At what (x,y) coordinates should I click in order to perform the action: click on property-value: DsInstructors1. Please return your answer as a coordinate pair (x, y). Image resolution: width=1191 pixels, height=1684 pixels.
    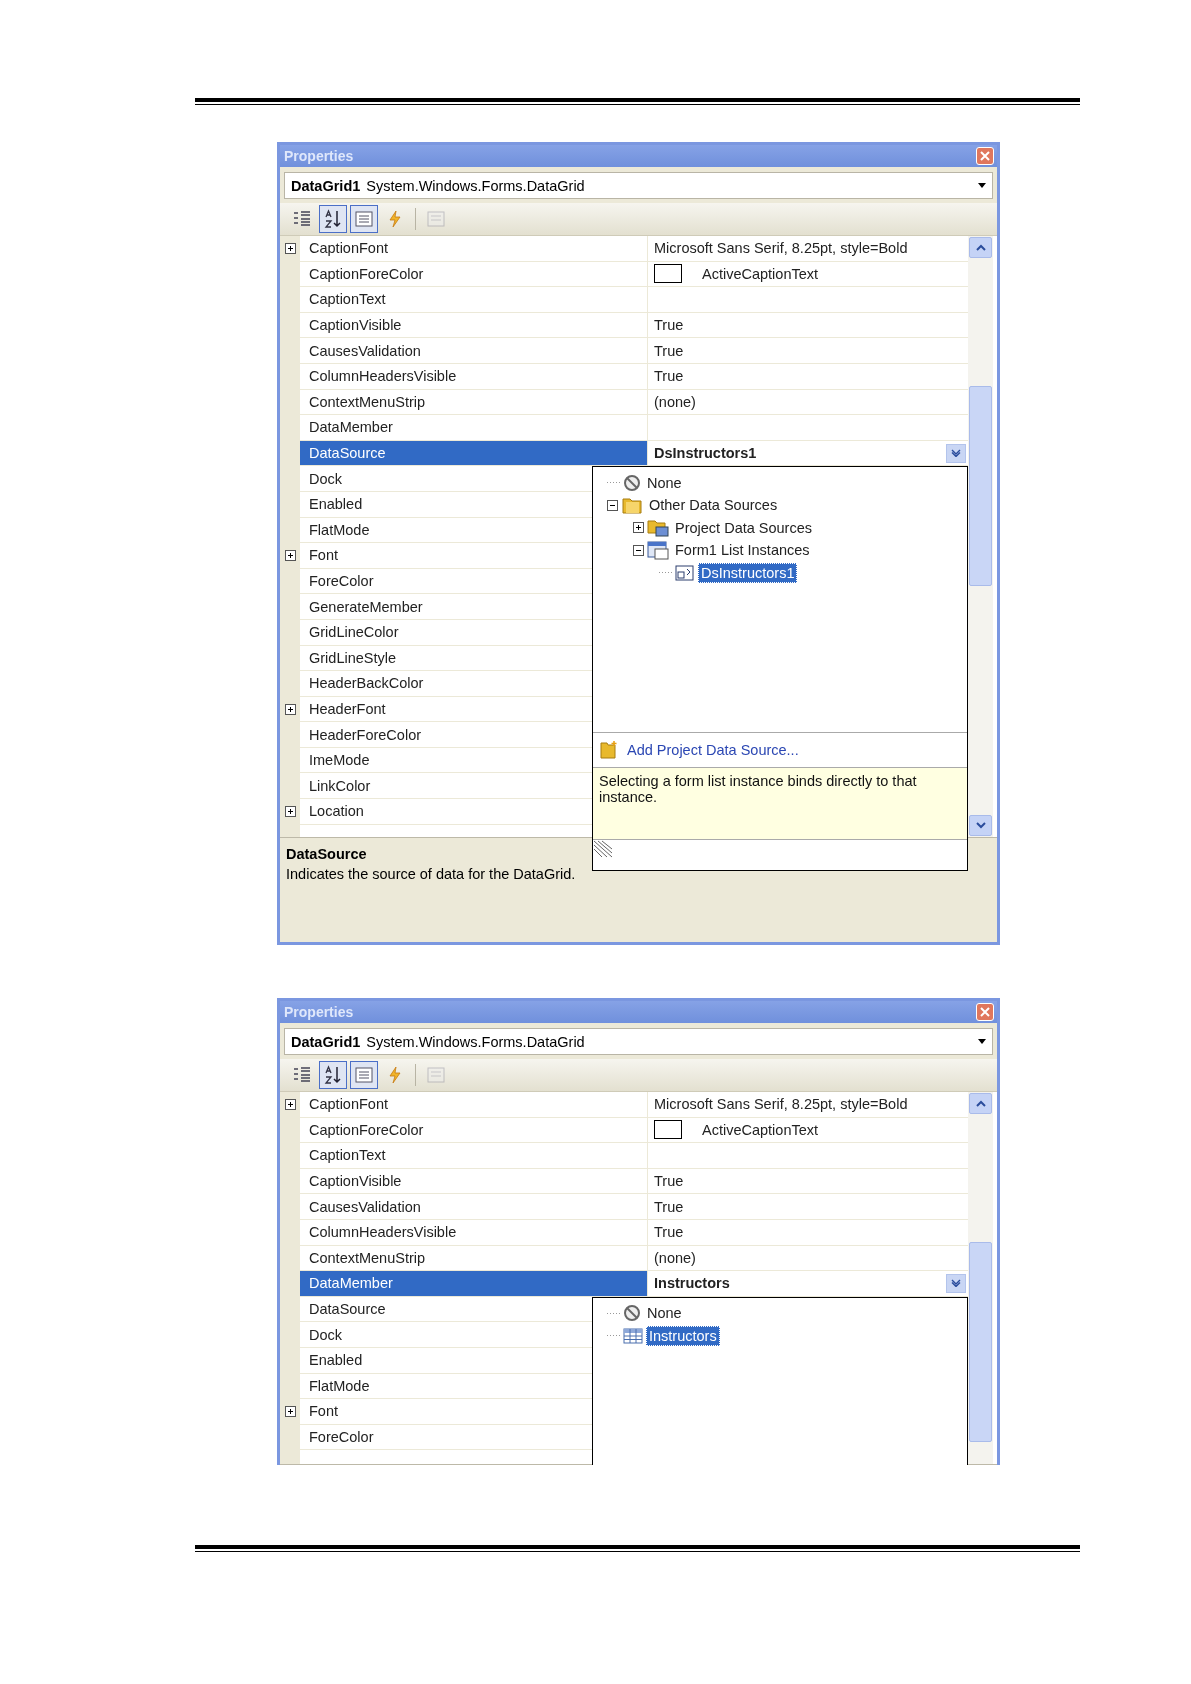
    Looking at the image, I should click on (706, 453).